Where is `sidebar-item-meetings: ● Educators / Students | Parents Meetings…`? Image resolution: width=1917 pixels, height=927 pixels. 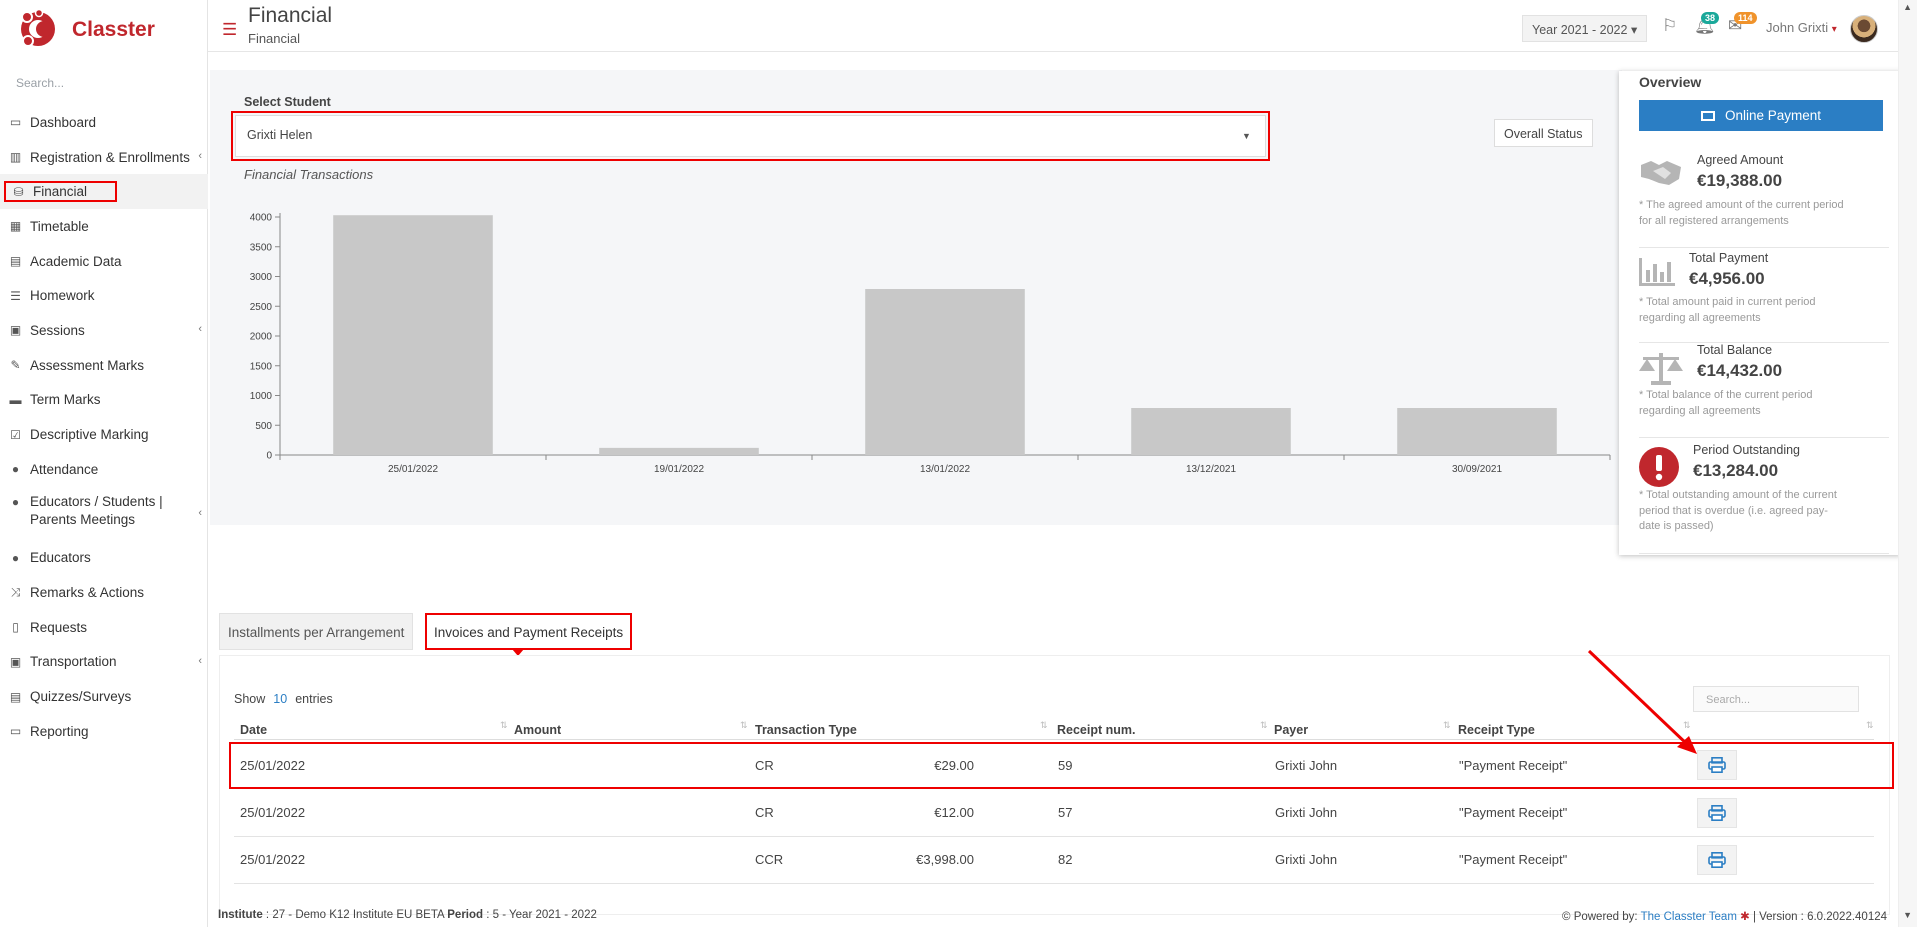 sidebar-item-meetings: ● Educators / Students | Parents Meetings… is located at coordinates (104, 514).